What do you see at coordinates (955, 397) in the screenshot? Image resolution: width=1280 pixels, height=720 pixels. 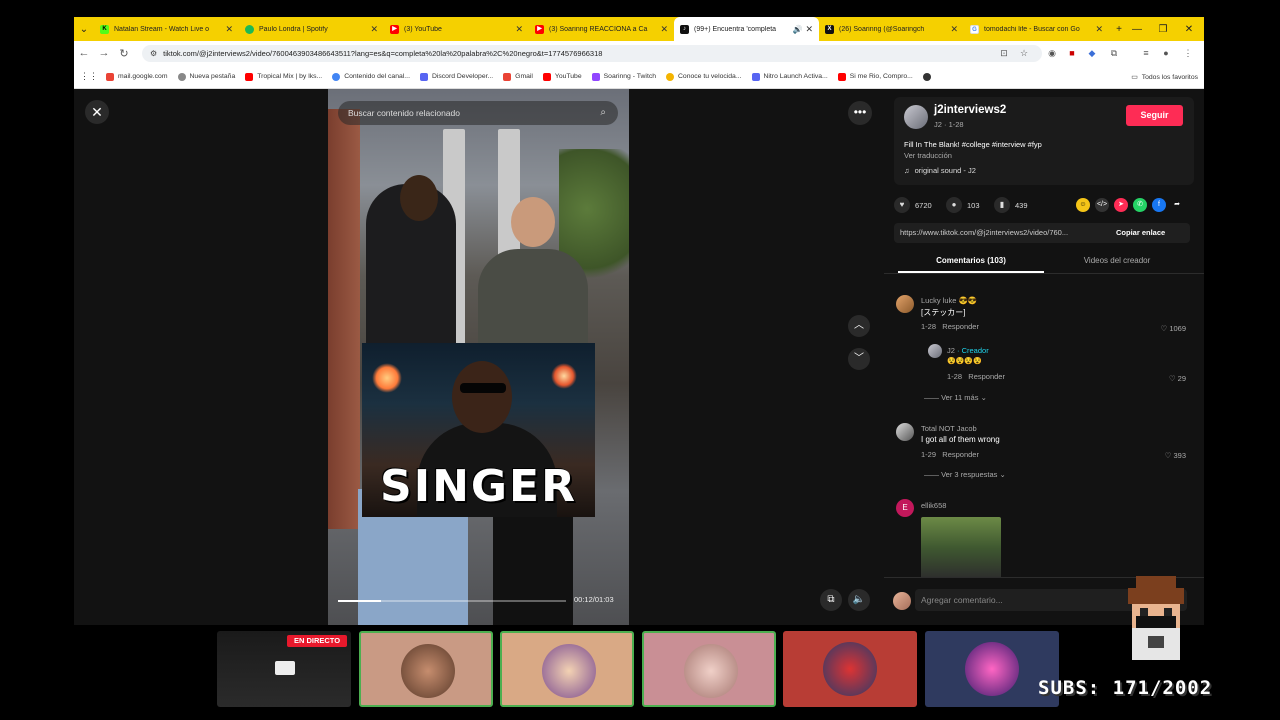 I see `view-more-replies: —— Ver 11 más ⌄` at bounding box center [955, 397].